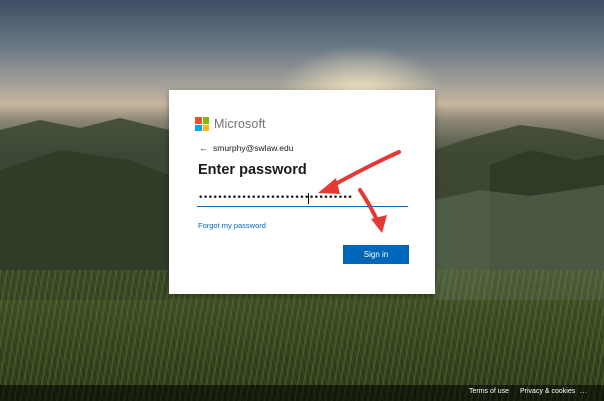  I want to click on terms-link: Terms of use, so click(489, 391).